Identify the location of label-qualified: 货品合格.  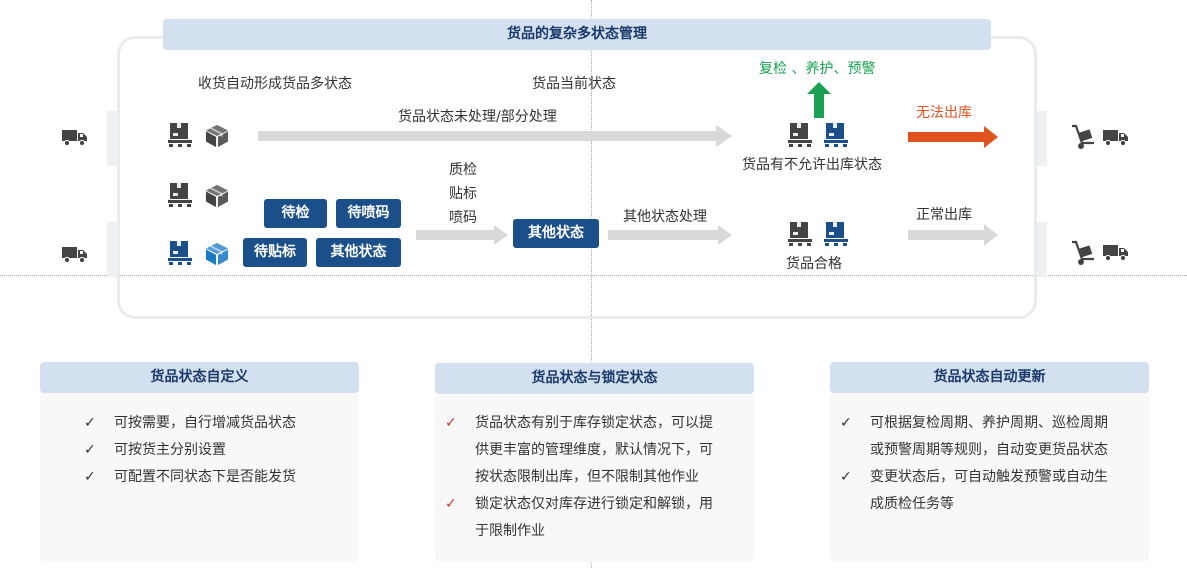
(814, 264).